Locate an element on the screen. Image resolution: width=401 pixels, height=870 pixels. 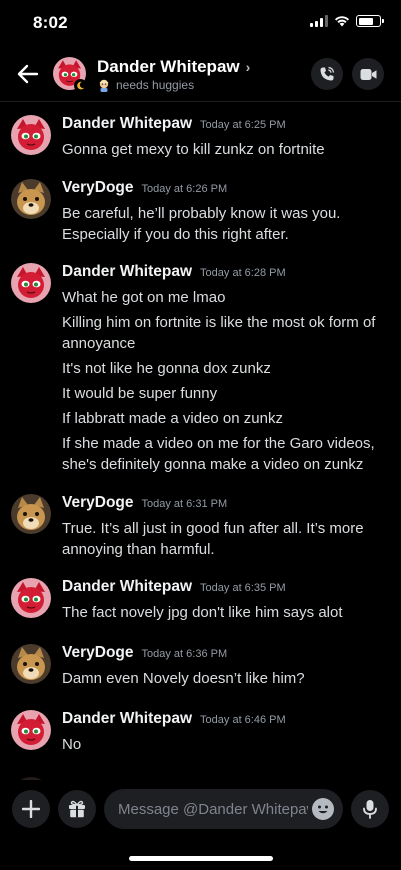
baby-emoji-icon is located at coordinates (104, 85).